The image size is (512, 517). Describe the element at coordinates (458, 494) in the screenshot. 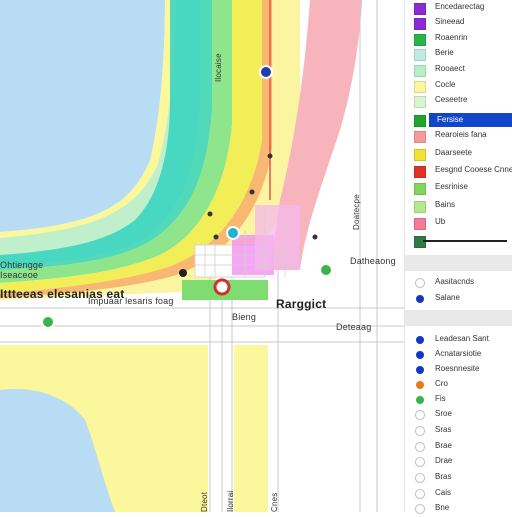

I see `legend-item: Cais` at that location.